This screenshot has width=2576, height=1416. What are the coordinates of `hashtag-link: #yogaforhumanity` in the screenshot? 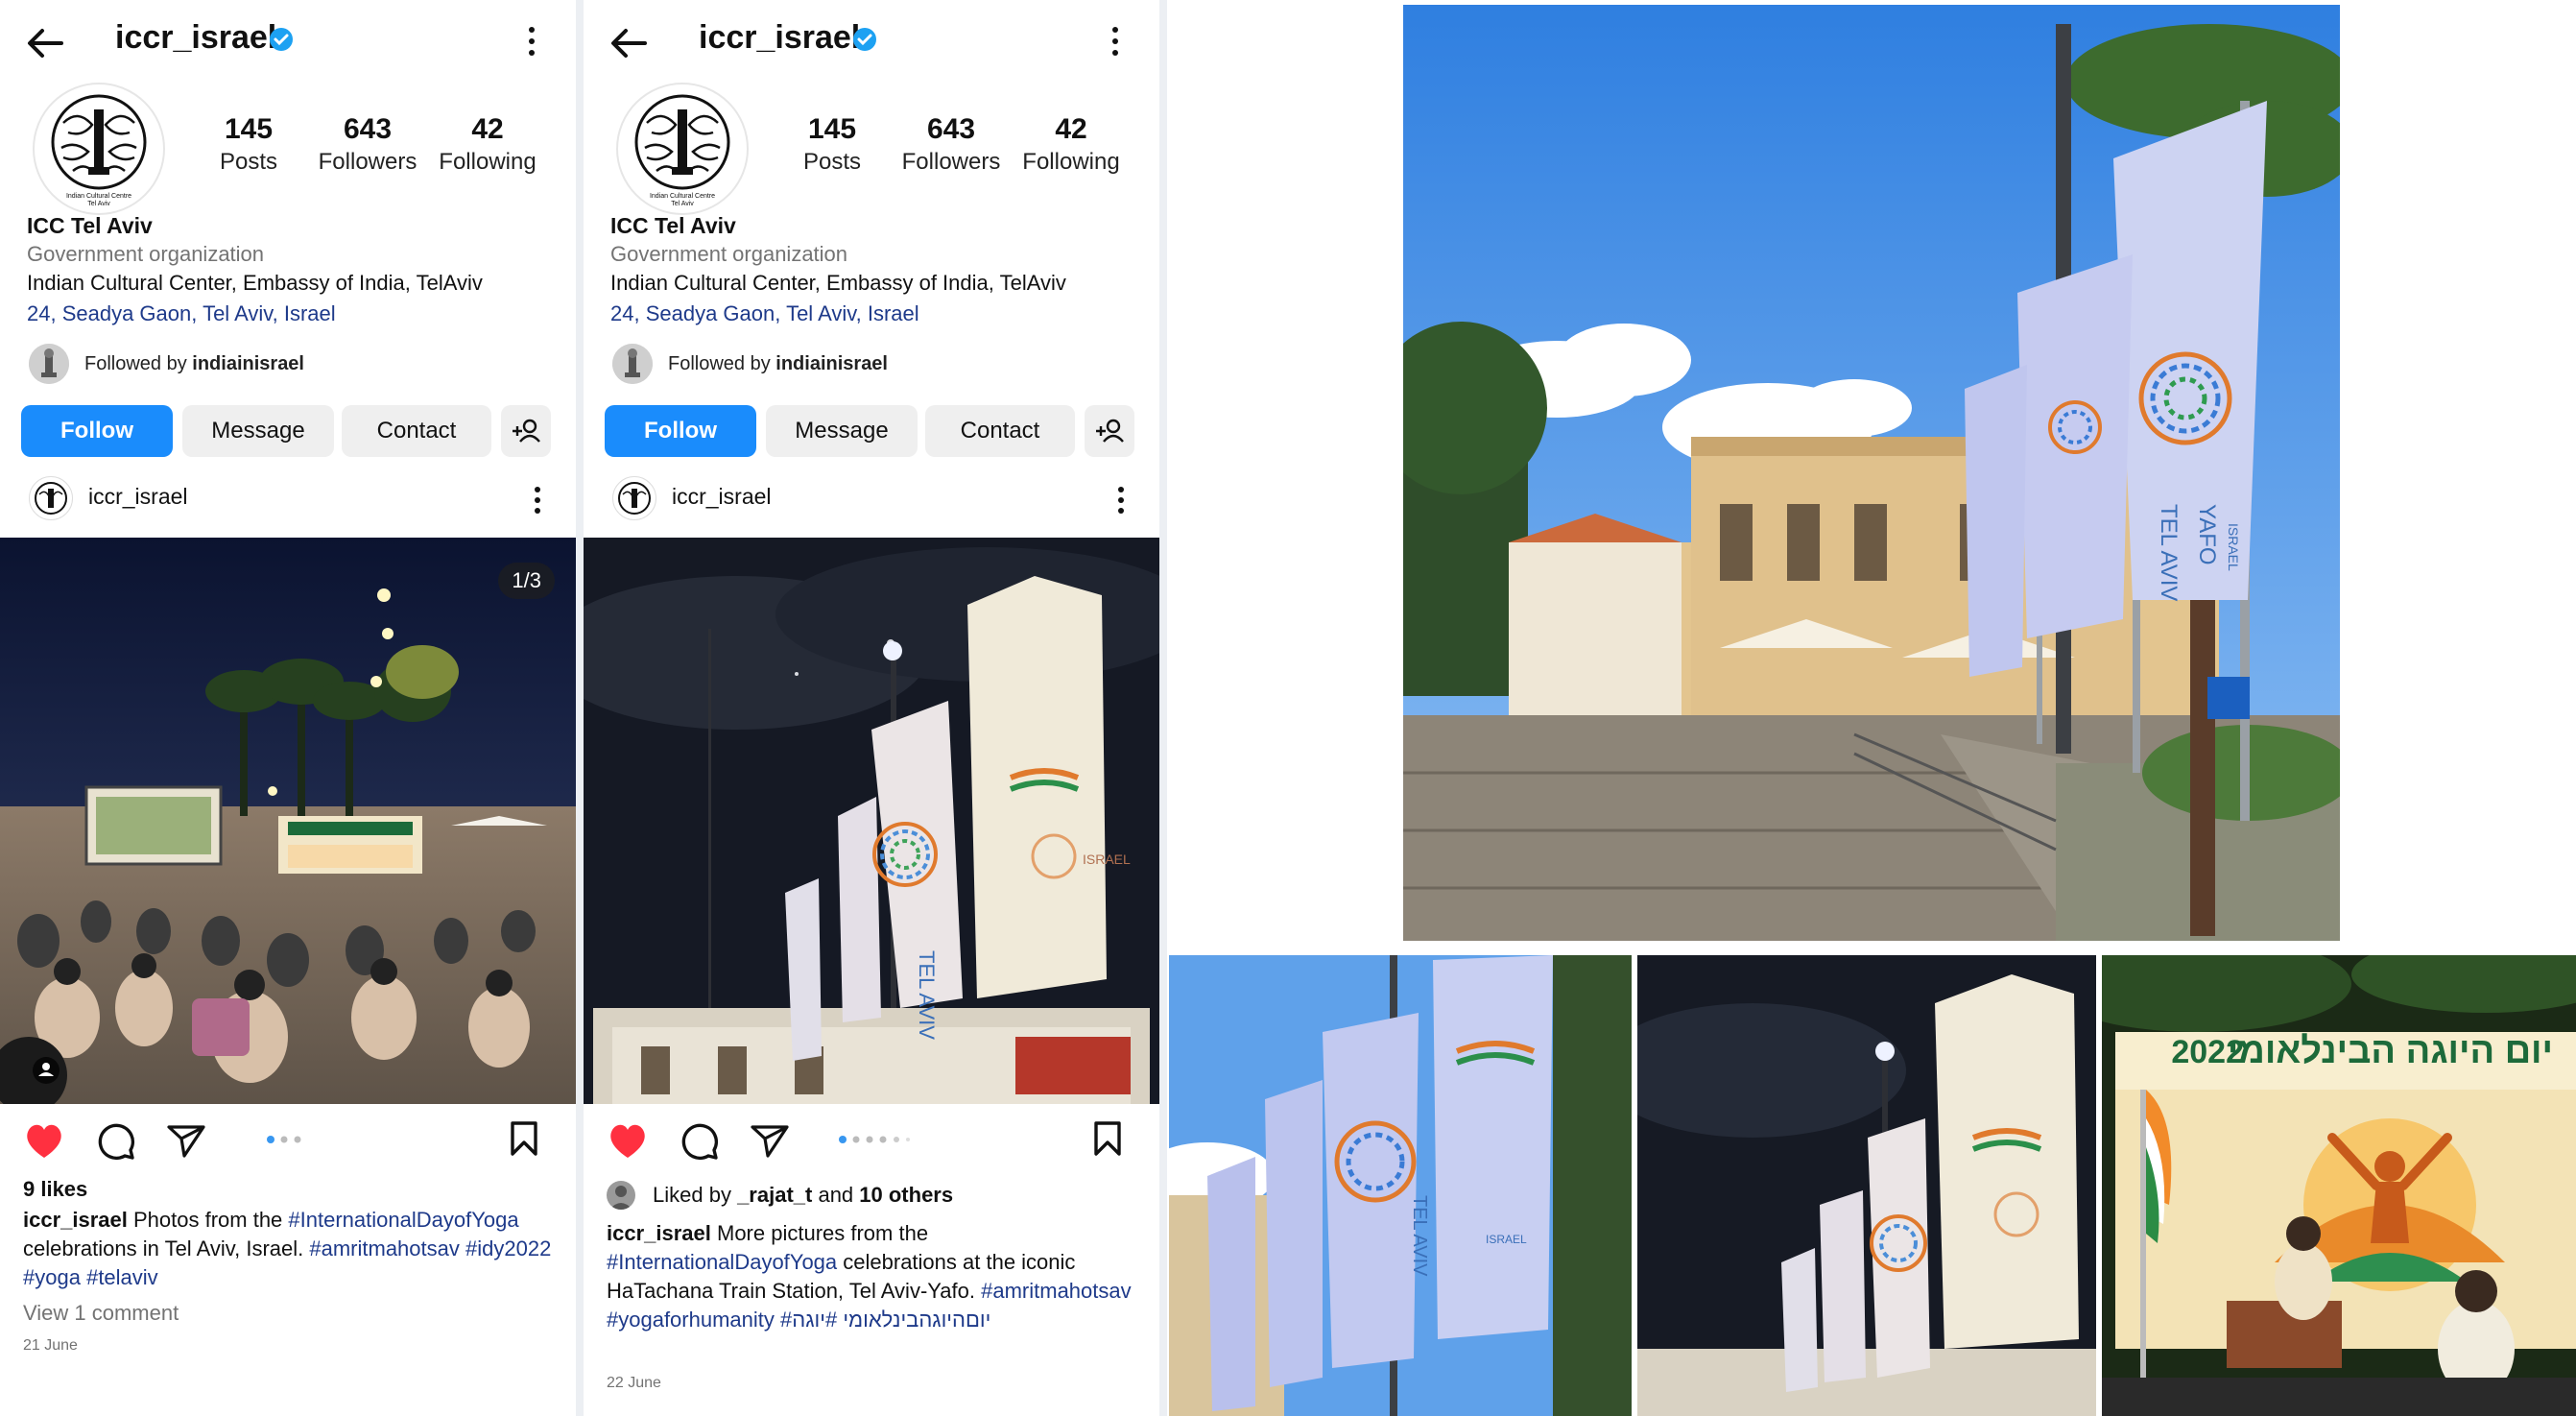 It's located at (691, 1320).